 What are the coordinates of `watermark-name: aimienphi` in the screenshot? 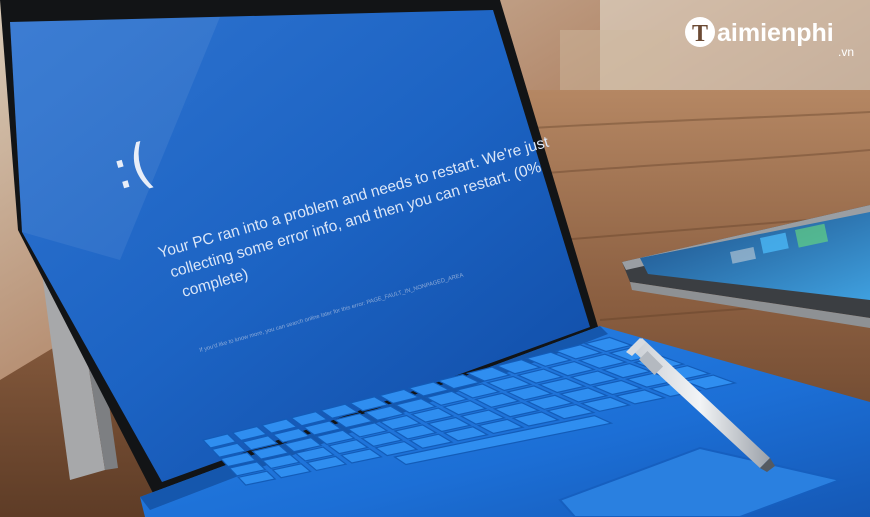 It's located at (775, 33).